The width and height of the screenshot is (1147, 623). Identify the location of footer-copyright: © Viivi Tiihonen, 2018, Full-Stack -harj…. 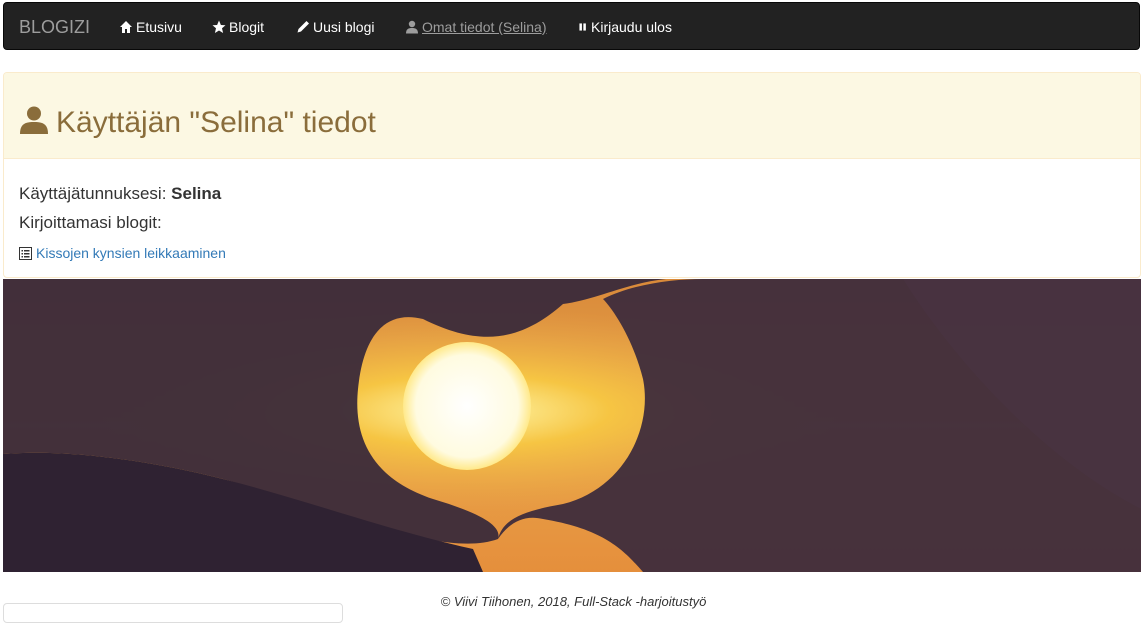
(573, 601).